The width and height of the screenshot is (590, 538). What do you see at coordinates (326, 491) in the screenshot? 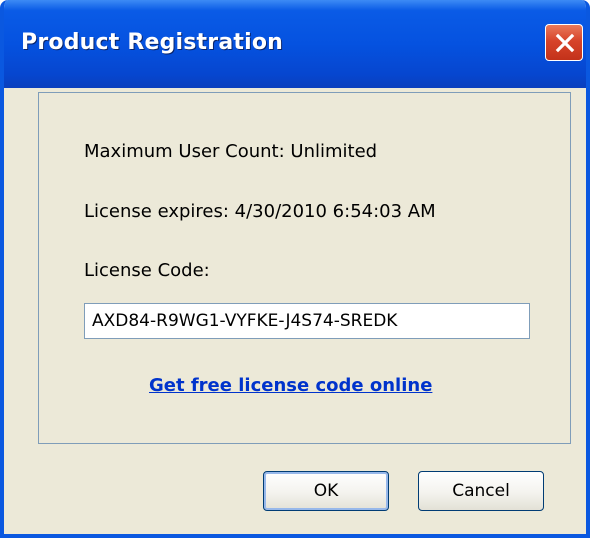
I see `ok-button: OK` at bounding box center [326, 491].